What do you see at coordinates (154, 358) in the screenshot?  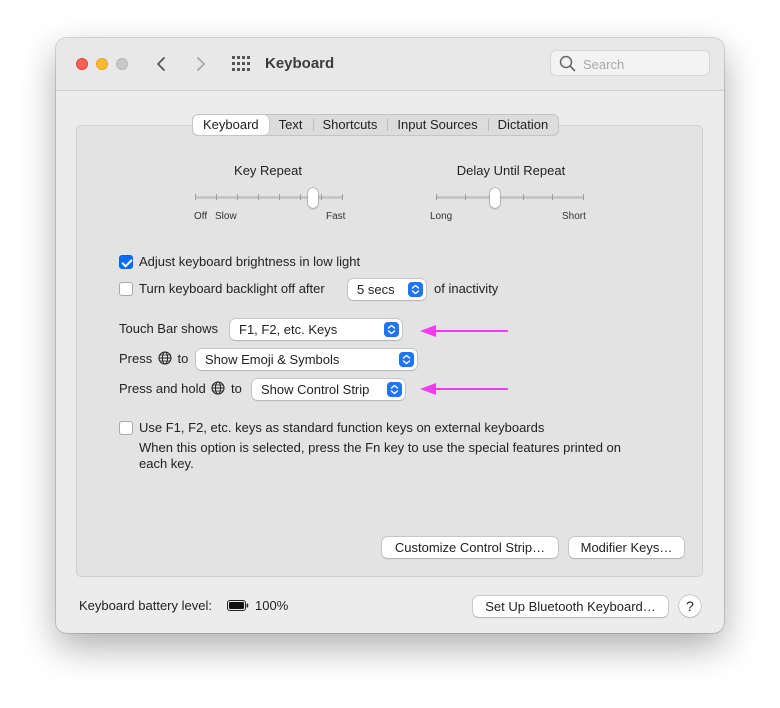 I see `press-globe-label: Press to` at bounding box center [154, 358].